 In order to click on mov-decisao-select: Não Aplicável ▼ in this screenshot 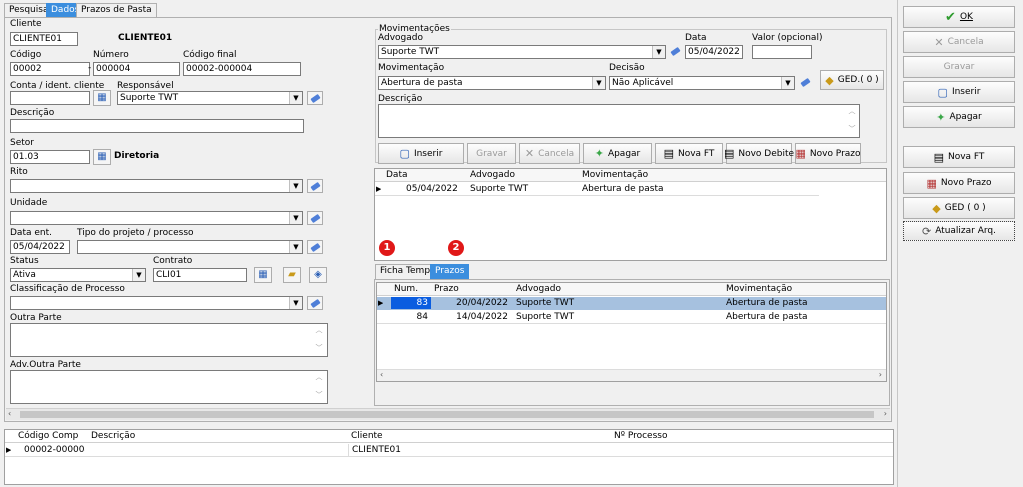, I will do `click(702, 83)`.